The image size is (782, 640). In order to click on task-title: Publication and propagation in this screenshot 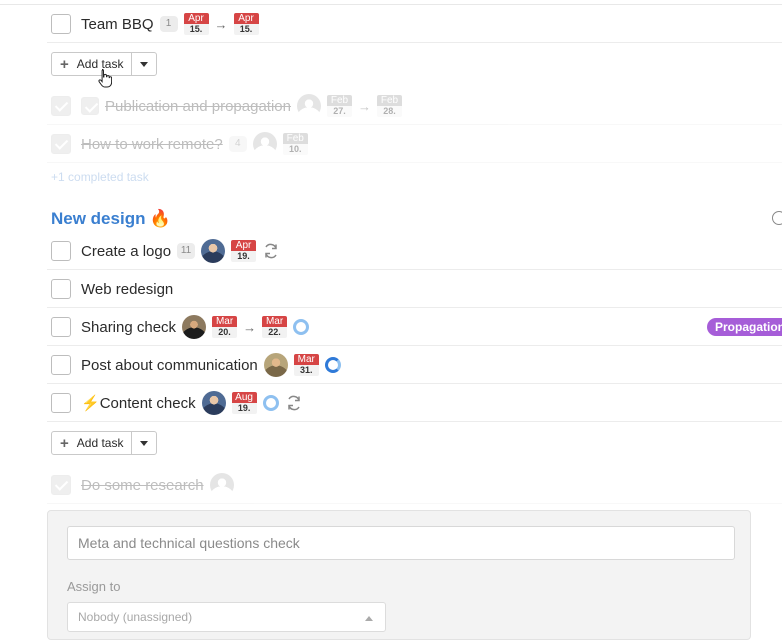, I will do `click(198, 106)`.